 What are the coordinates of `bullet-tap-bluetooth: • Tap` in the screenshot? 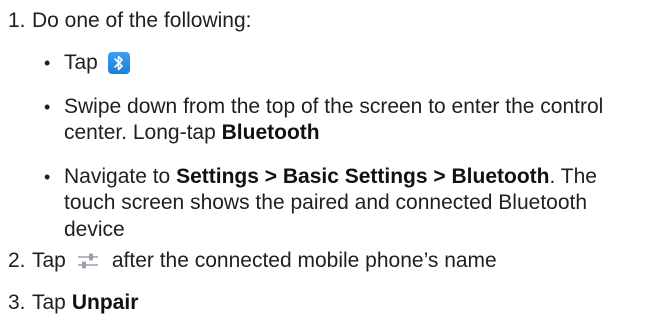 It's located at (341, 63).